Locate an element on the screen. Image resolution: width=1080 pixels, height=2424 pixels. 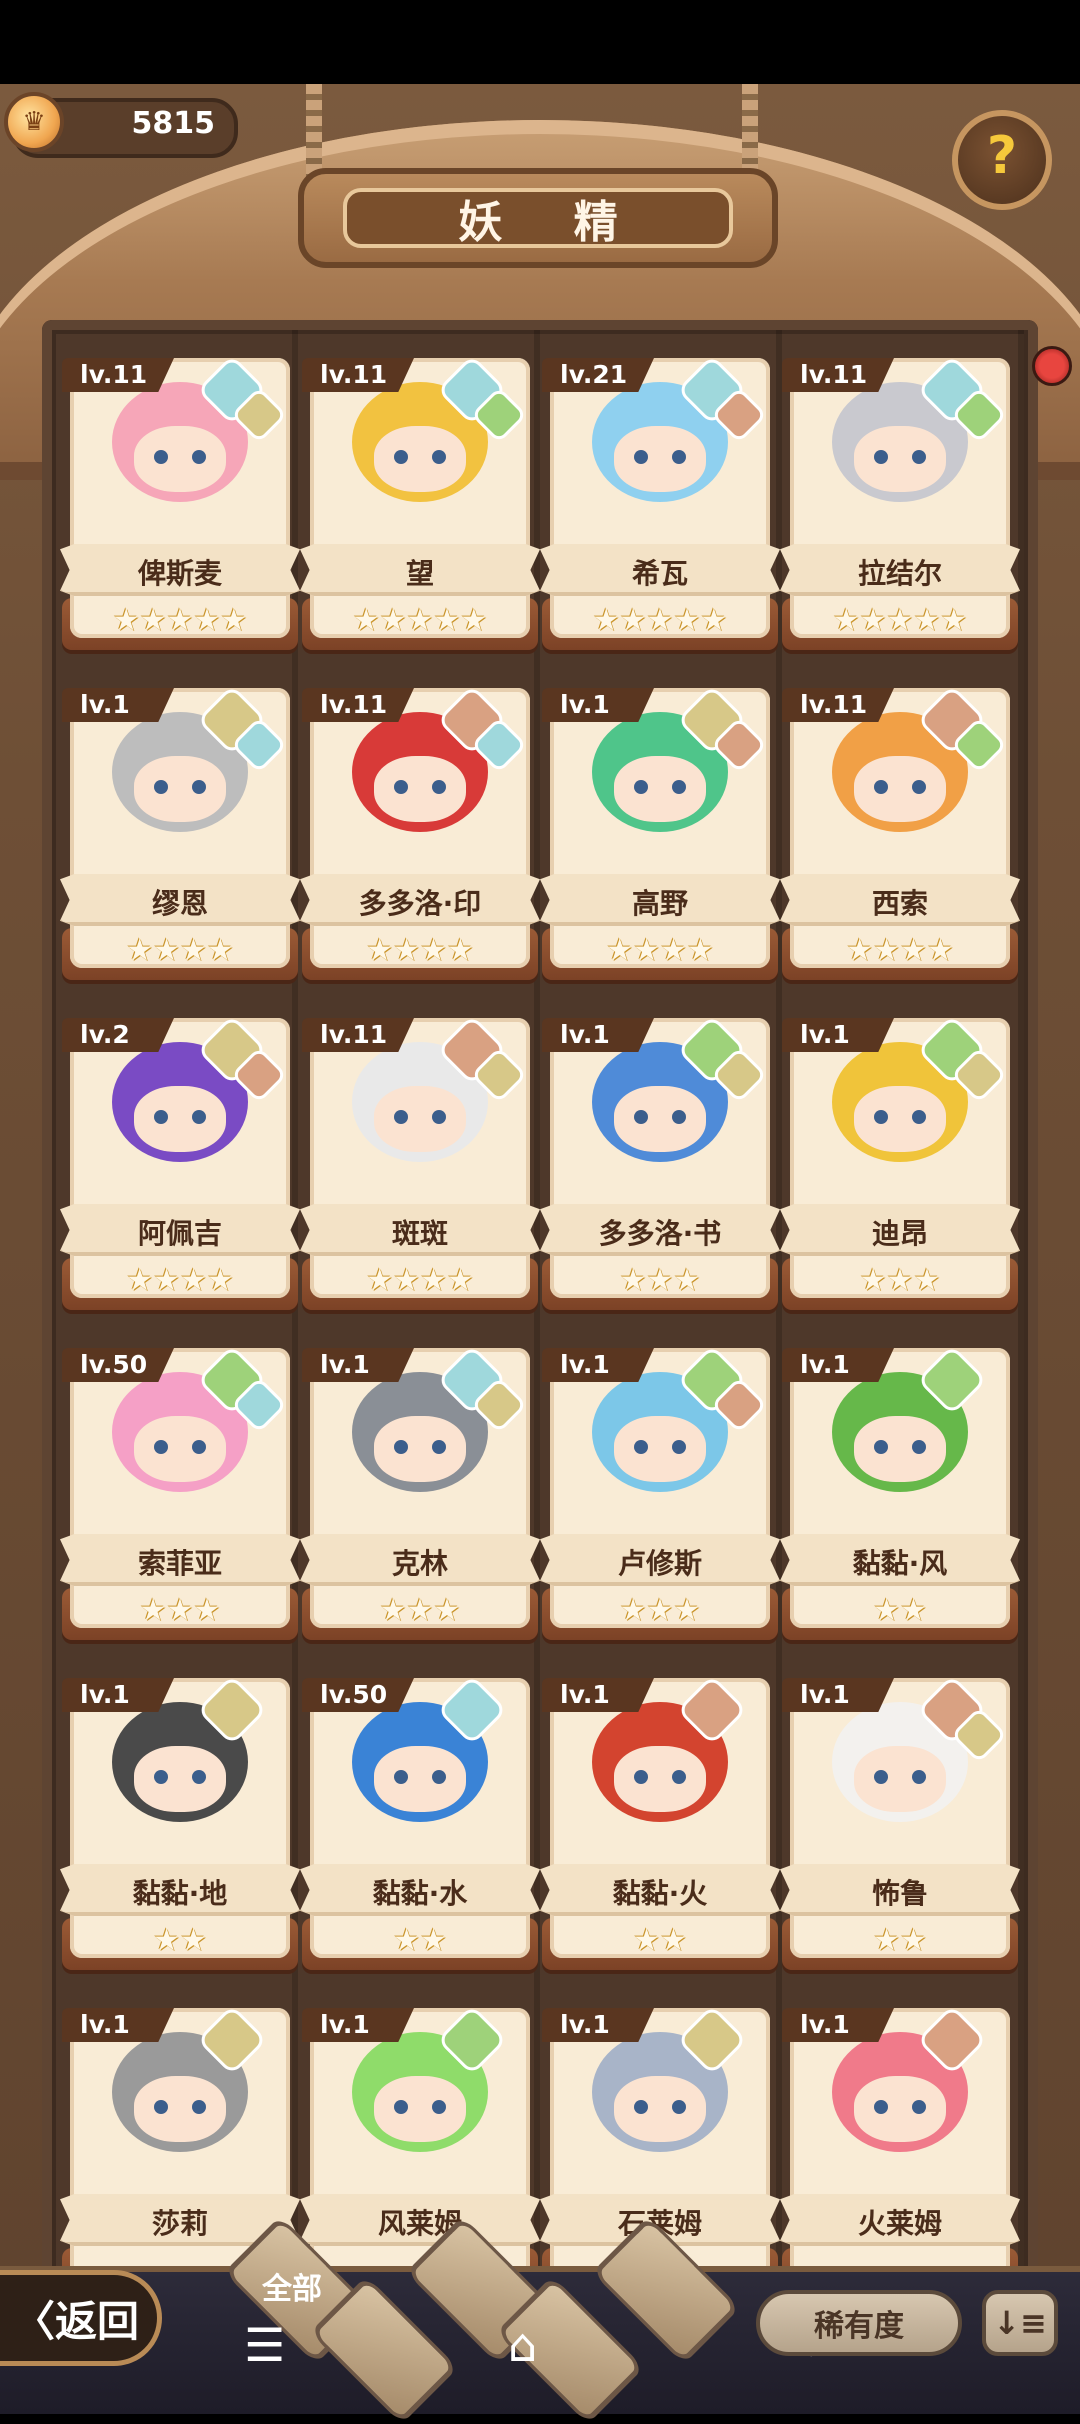
fairy-card: lv.1 高野 ★★★★ is located at coordinates (660, 832).